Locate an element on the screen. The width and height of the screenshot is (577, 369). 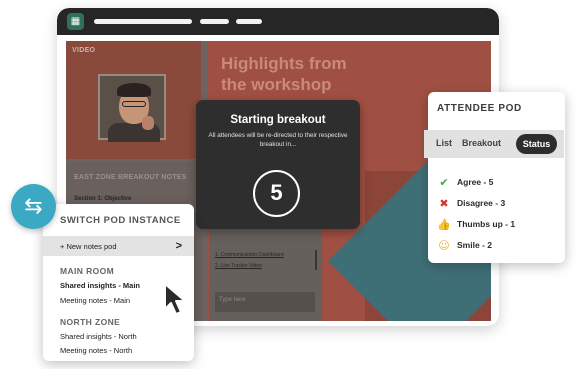
notes-section: Section 1: Objective is located at coordinates (103, 199).